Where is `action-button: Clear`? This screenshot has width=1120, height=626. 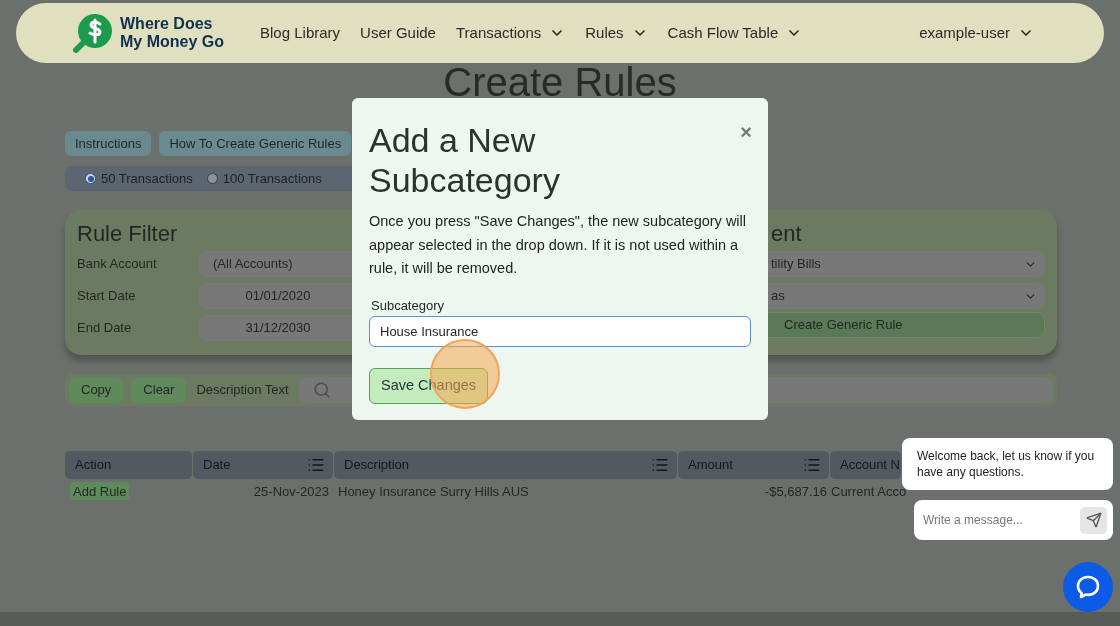 action-button: Clear is located at coordinates (159, 390).